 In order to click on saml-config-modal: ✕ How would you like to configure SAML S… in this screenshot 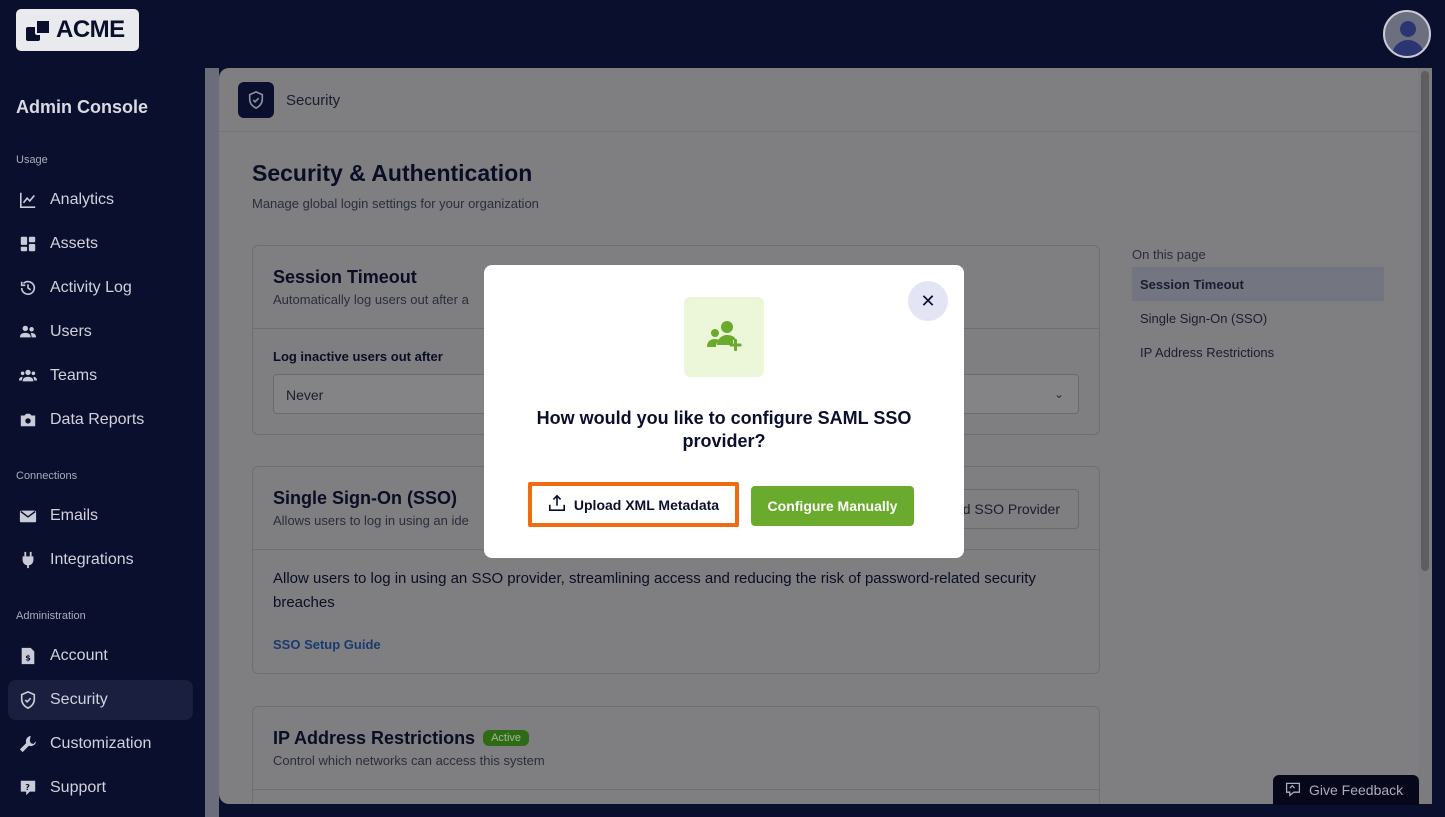, I will do `click(724, 411)`.